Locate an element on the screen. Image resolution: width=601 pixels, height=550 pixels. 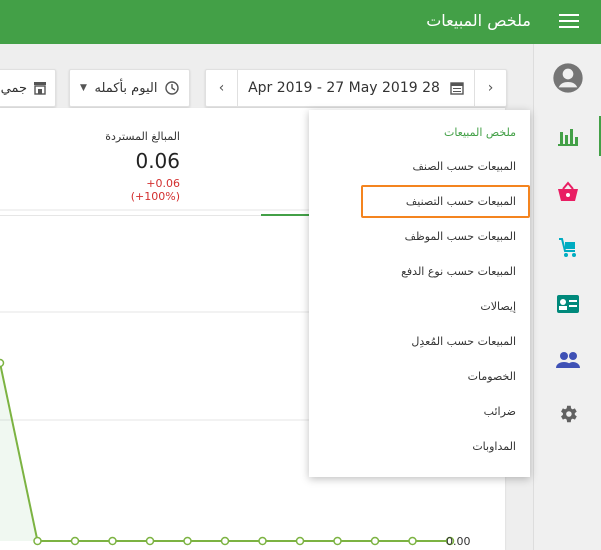
menu-item-2: المبيعات حسب التصنيف is located at coordinates (461, 201).